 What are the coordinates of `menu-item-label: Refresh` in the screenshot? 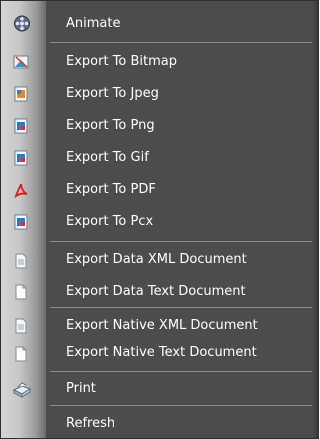 It's located at (91, 423).